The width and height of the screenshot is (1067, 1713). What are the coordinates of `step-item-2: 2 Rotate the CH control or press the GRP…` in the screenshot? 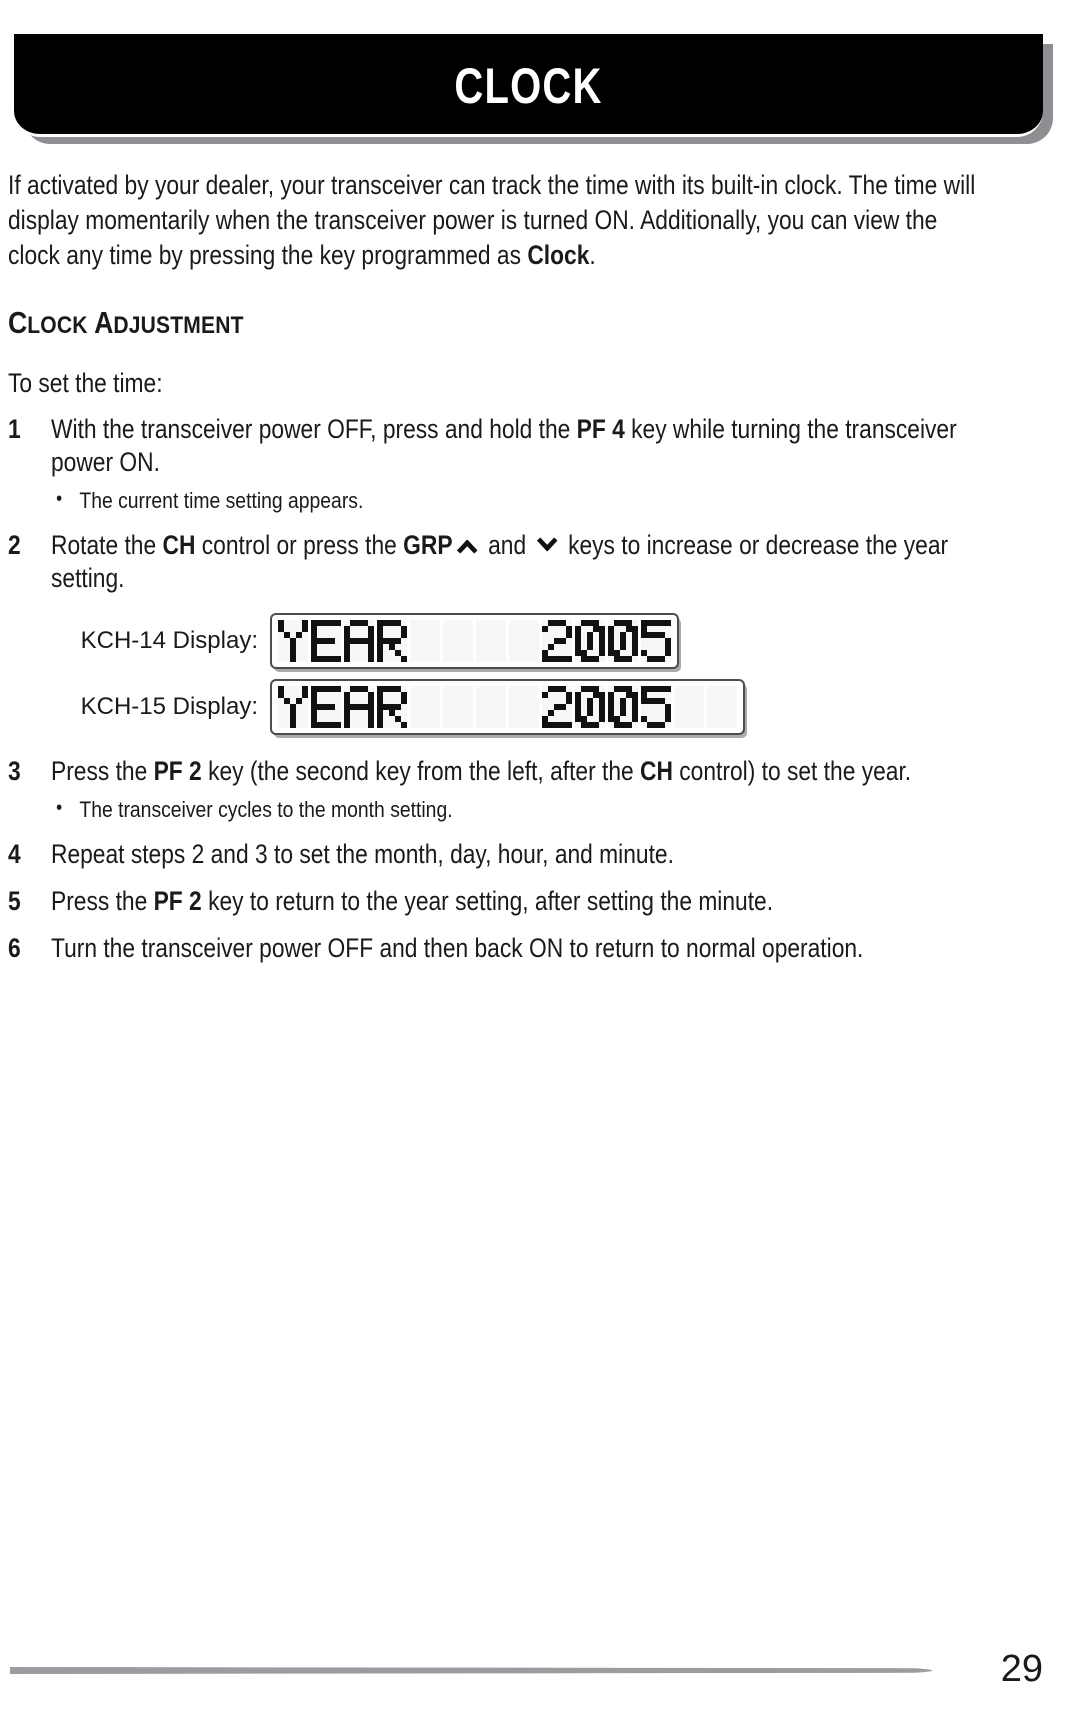 It's located at (498, 562).